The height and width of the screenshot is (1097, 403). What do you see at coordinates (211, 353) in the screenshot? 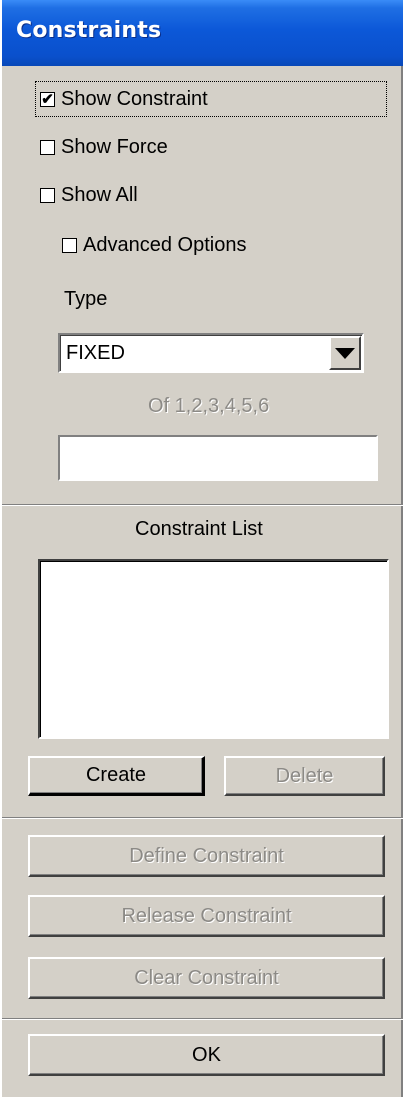
I see `type-dropdown: FIXED` at bounding box center [211, 353].